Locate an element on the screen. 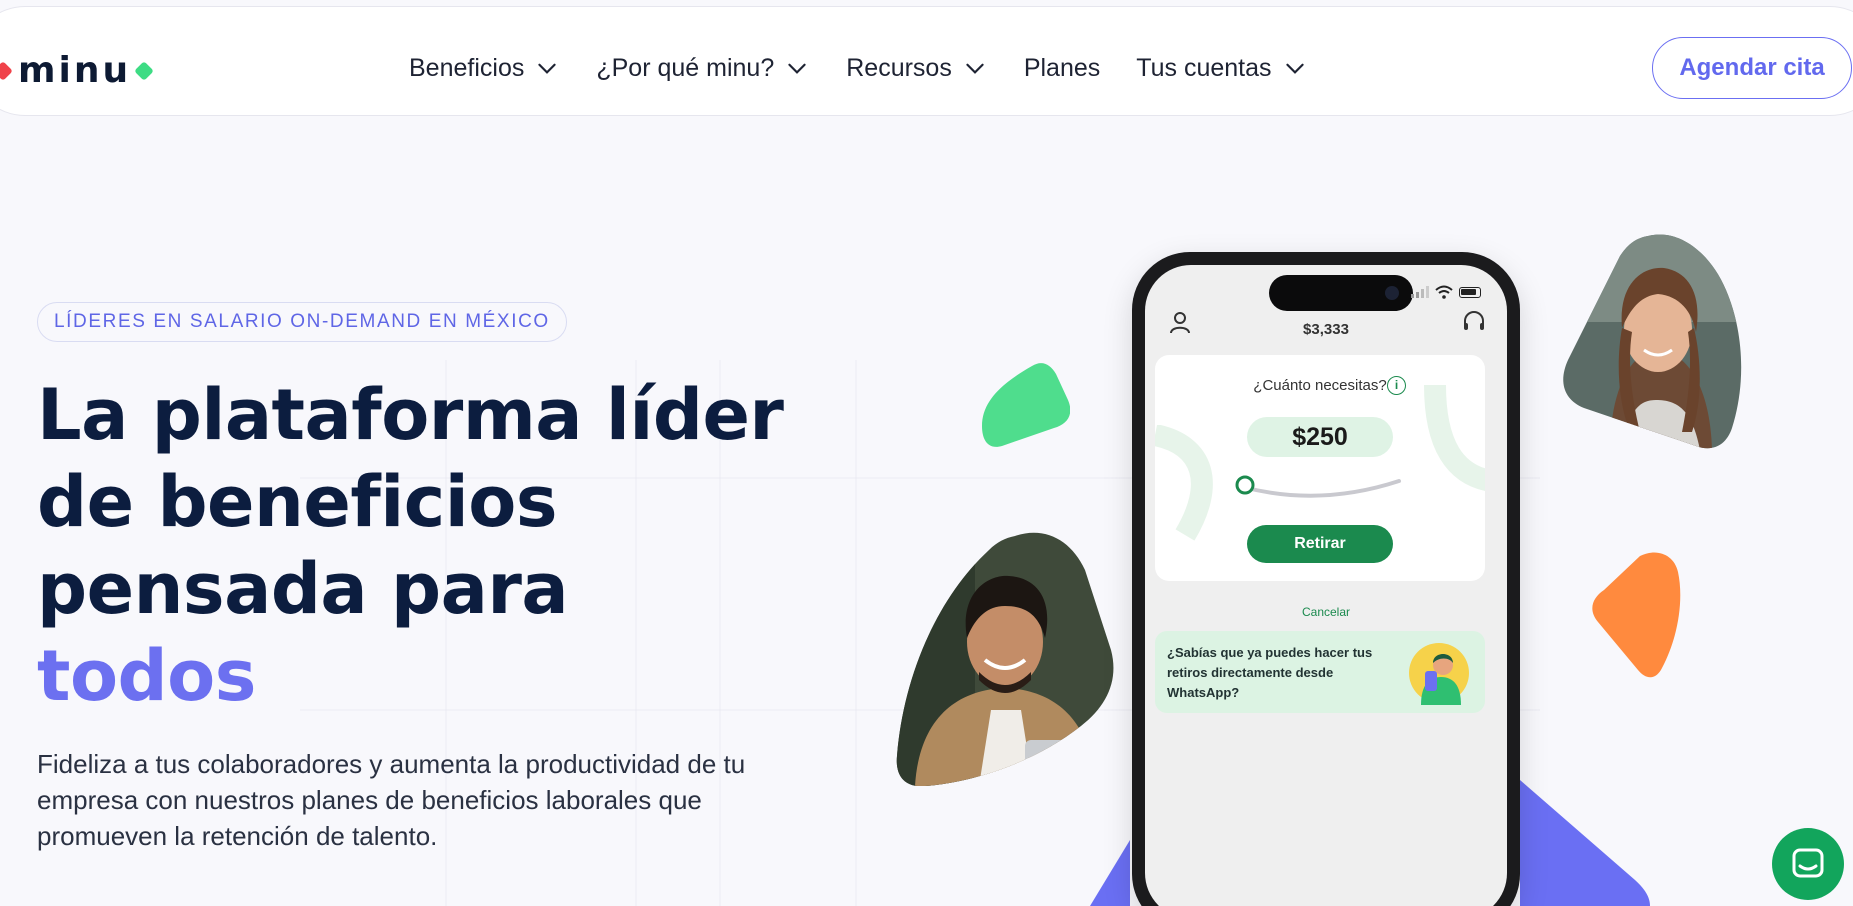 The height and width of the screenshot is (906, 1853). logo-red-diamond is located at coordinates (6, 71).